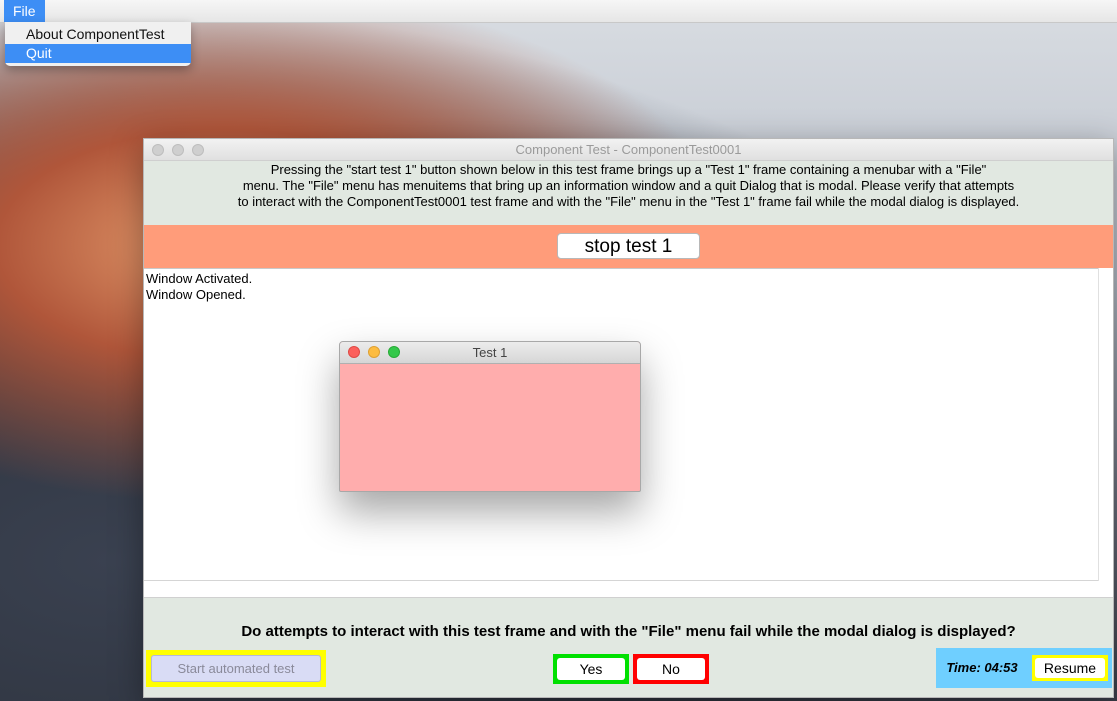 This screenshot has width=1117, height=701. I want to click on resume-highlight: Resume, so click(1070, 668).